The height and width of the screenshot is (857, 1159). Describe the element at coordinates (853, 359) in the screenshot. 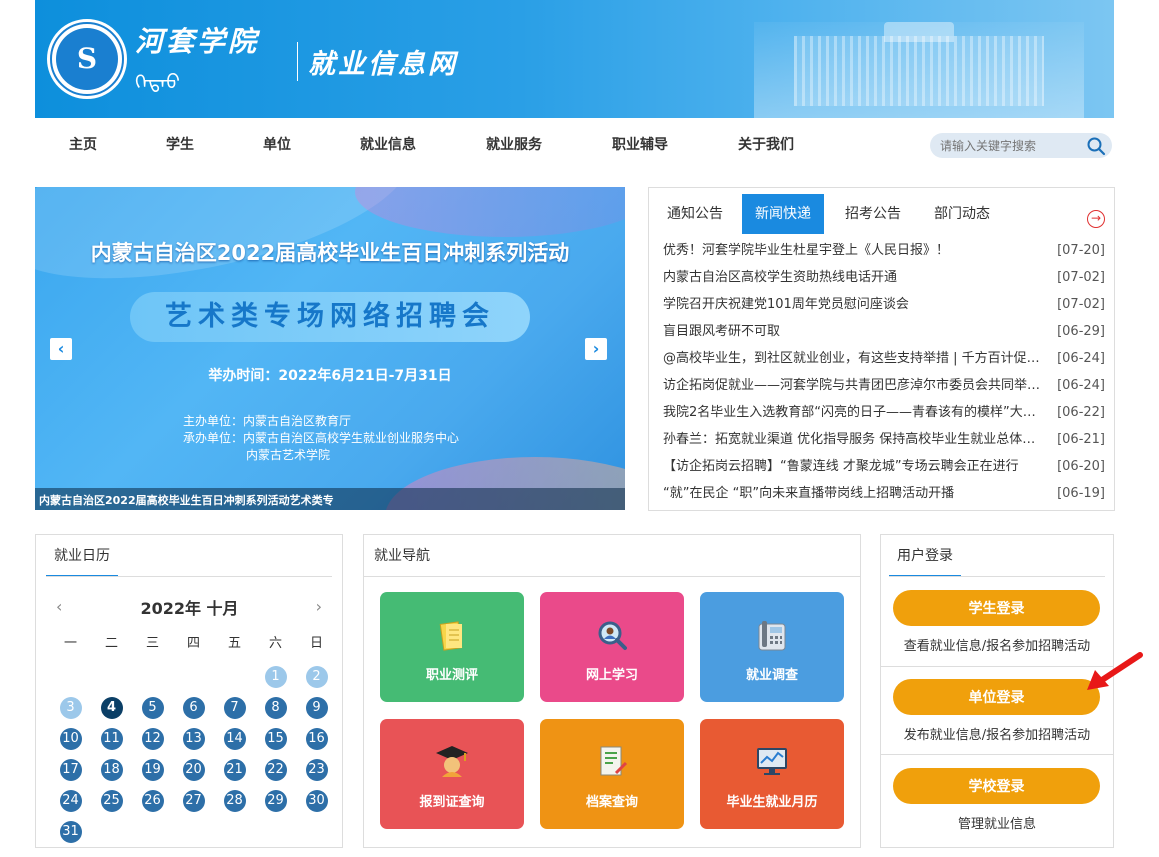

I see `news-title: @高校毕业生，到社区就业创业，有这些支持举措 | 千方百计促就业` at that location.